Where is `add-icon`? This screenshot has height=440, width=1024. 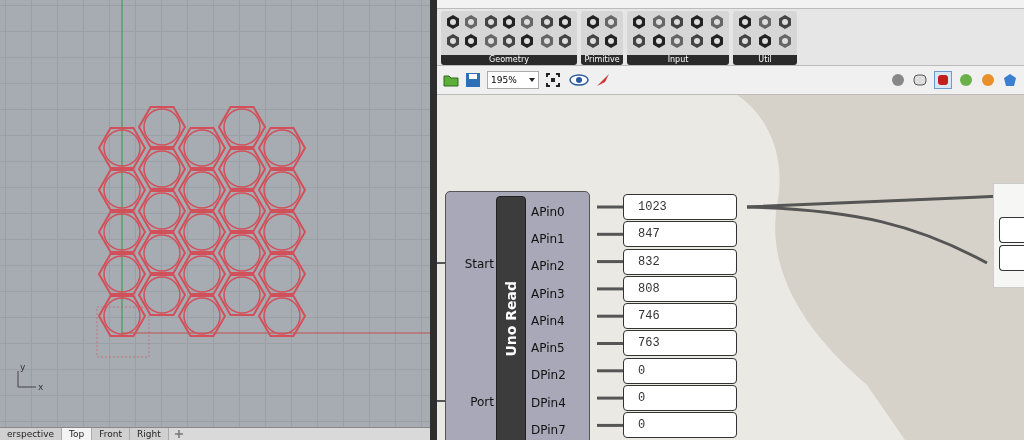 add-icon is located at coordinates (178, 434).